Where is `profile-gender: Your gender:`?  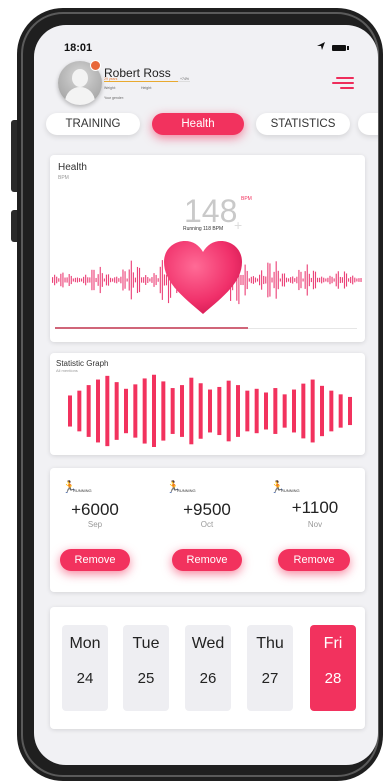
profile-gender: Your gender: is located at coordinates (114, 98).